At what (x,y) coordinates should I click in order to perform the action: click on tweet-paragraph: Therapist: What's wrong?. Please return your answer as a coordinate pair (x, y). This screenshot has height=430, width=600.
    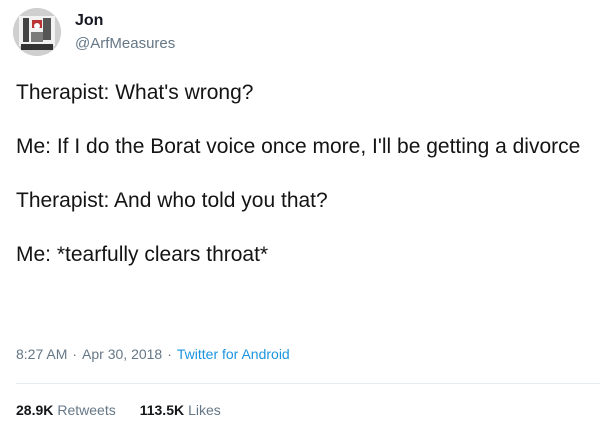
    Looking at the image, I should click on (135, 92).